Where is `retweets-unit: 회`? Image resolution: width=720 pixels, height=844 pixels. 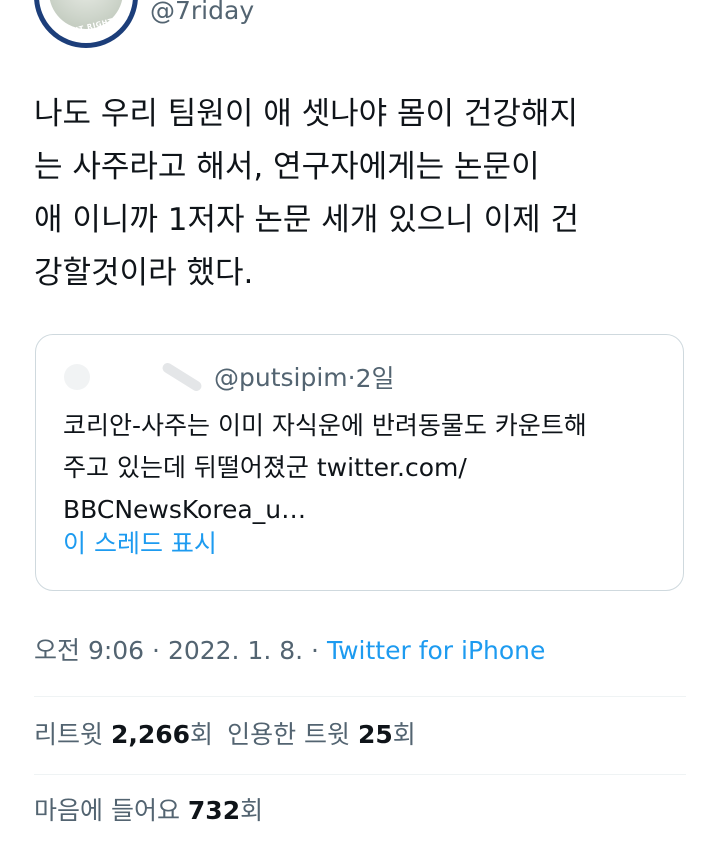
retweets-unit: 회 is located at coordinates (202, 734).